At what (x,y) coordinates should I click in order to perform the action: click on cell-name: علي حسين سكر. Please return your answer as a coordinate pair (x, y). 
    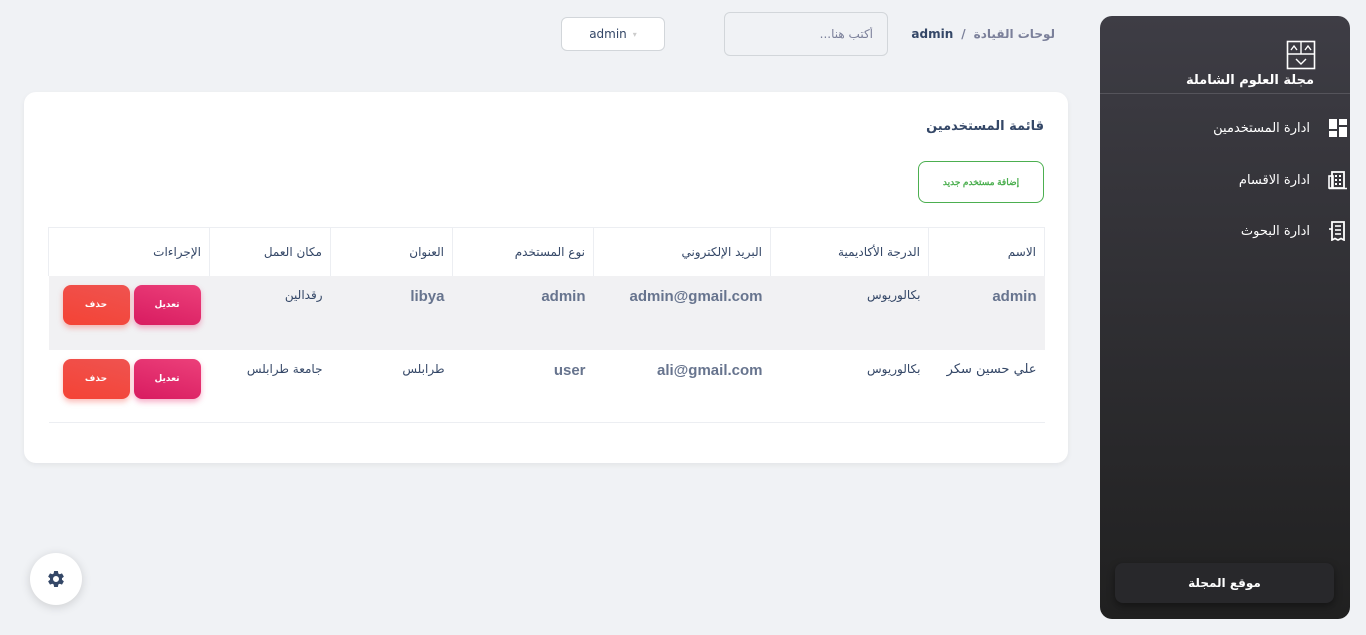
    Looking at the image, I should click on (986, 386).